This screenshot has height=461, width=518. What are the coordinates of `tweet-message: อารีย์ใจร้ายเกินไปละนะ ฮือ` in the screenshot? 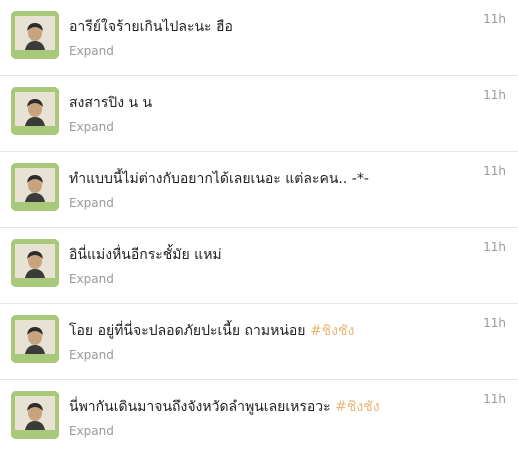 It's located at (151, 27).